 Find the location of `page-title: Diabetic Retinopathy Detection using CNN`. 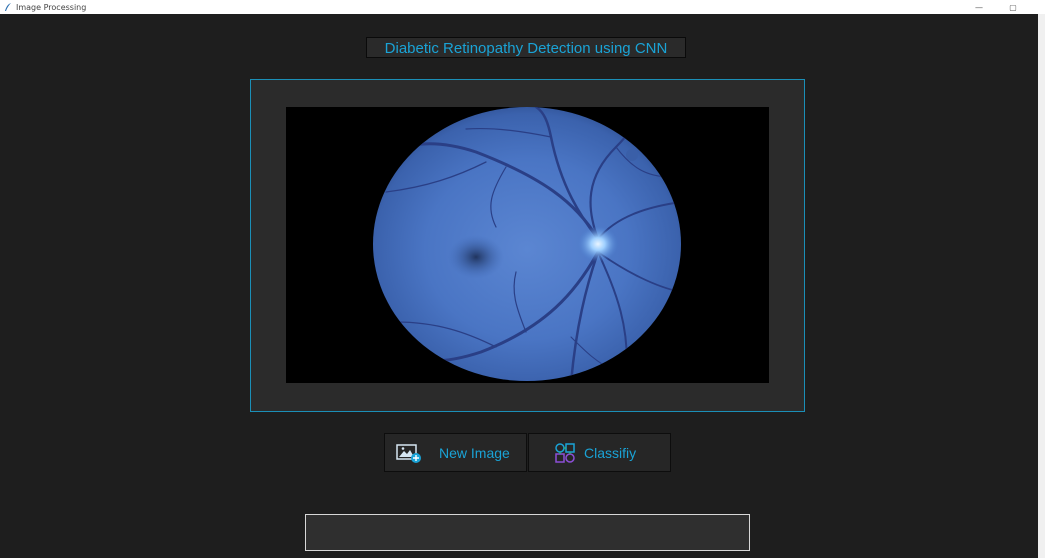

page-title: Diabetic Retinopathy Detection using CNN is located at coordinates (526, 47).